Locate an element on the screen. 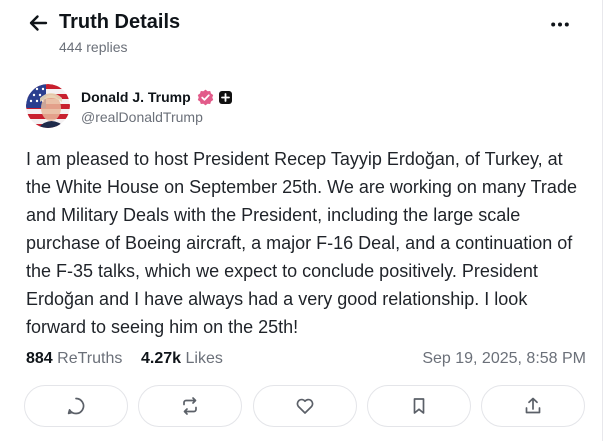 The height and width of the screenshot is (441, 603). more-options-button is located at coordinates (560, 24).